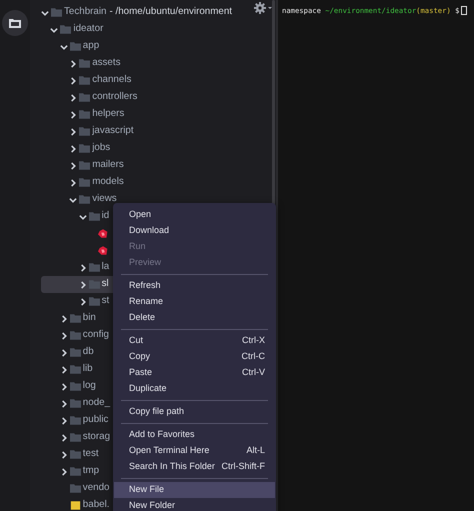  Describe the element at coordinates (91, 471) in the screenshot. I see `file-name: tmp` at that location.